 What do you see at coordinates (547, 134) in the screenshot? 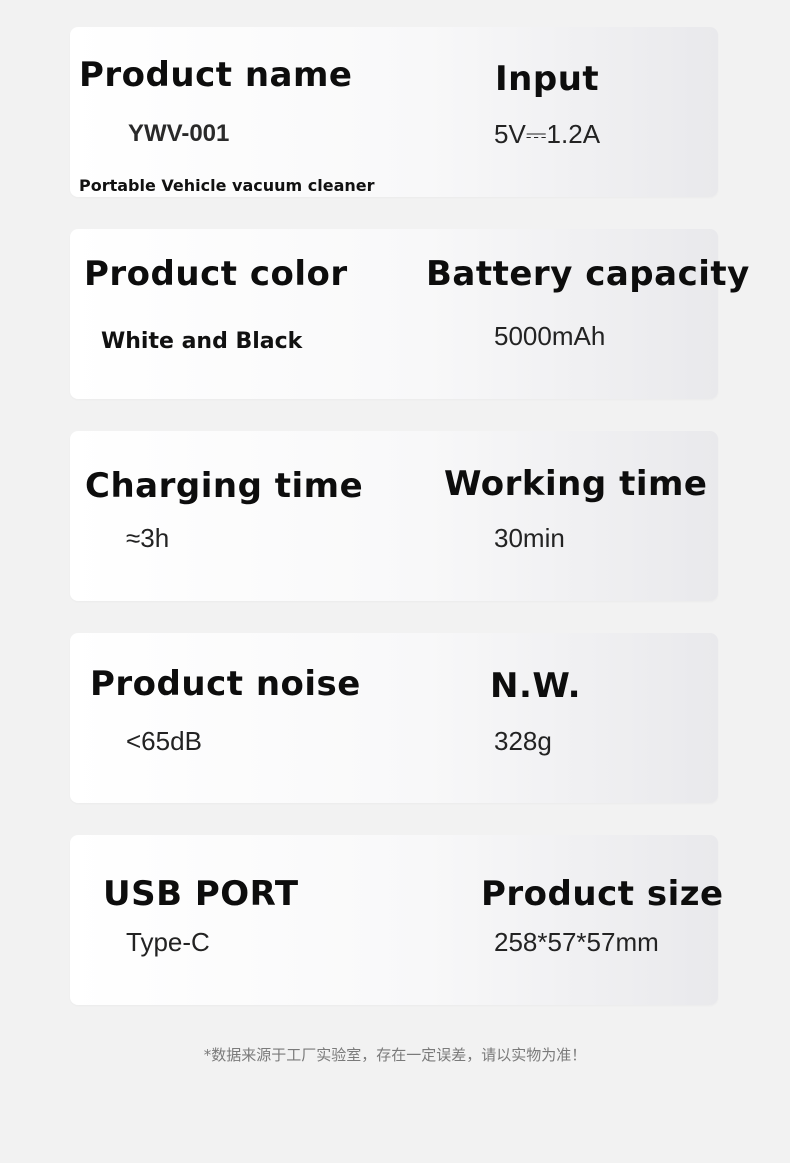
I see `input-value: 5V⎓1.2A` at bounding box center [547, 134].